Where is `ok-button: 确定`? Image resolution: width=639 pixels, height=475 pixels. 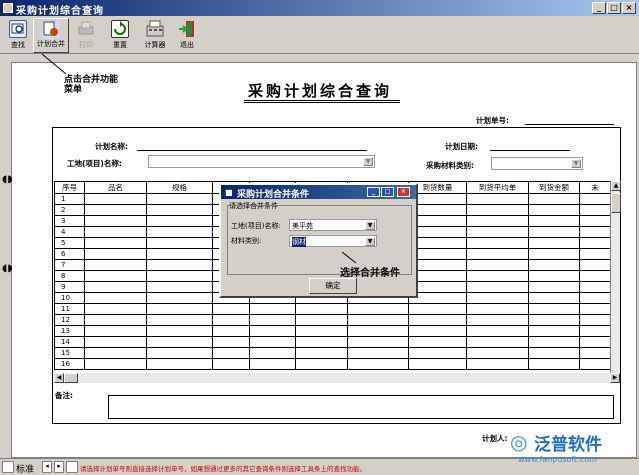 ok-button: 确定 is located at coordinates (333, 286).